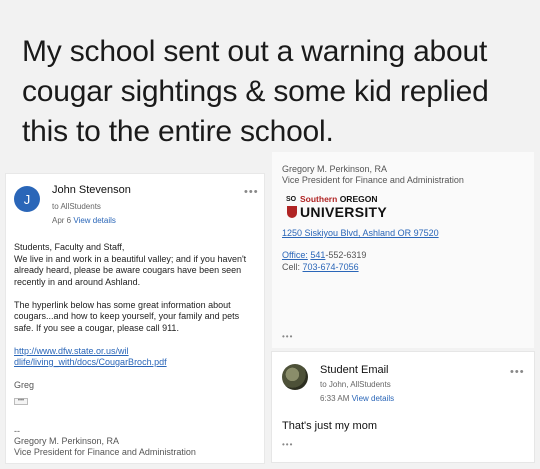  I want to click on caption-line-1: My school sent out a warning about, so click(255, 51).